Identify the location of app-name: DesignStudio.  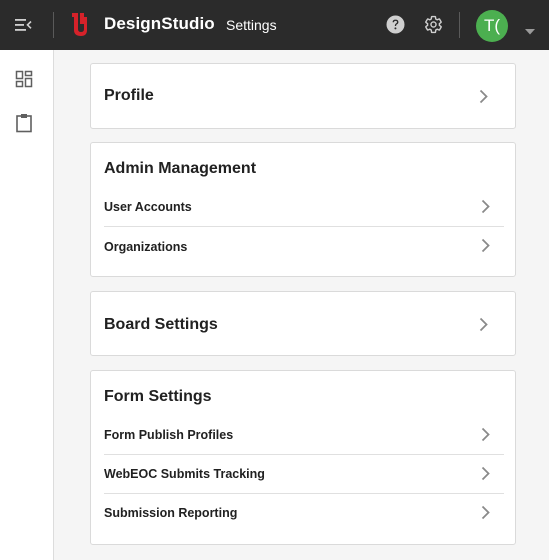
(159, 24).